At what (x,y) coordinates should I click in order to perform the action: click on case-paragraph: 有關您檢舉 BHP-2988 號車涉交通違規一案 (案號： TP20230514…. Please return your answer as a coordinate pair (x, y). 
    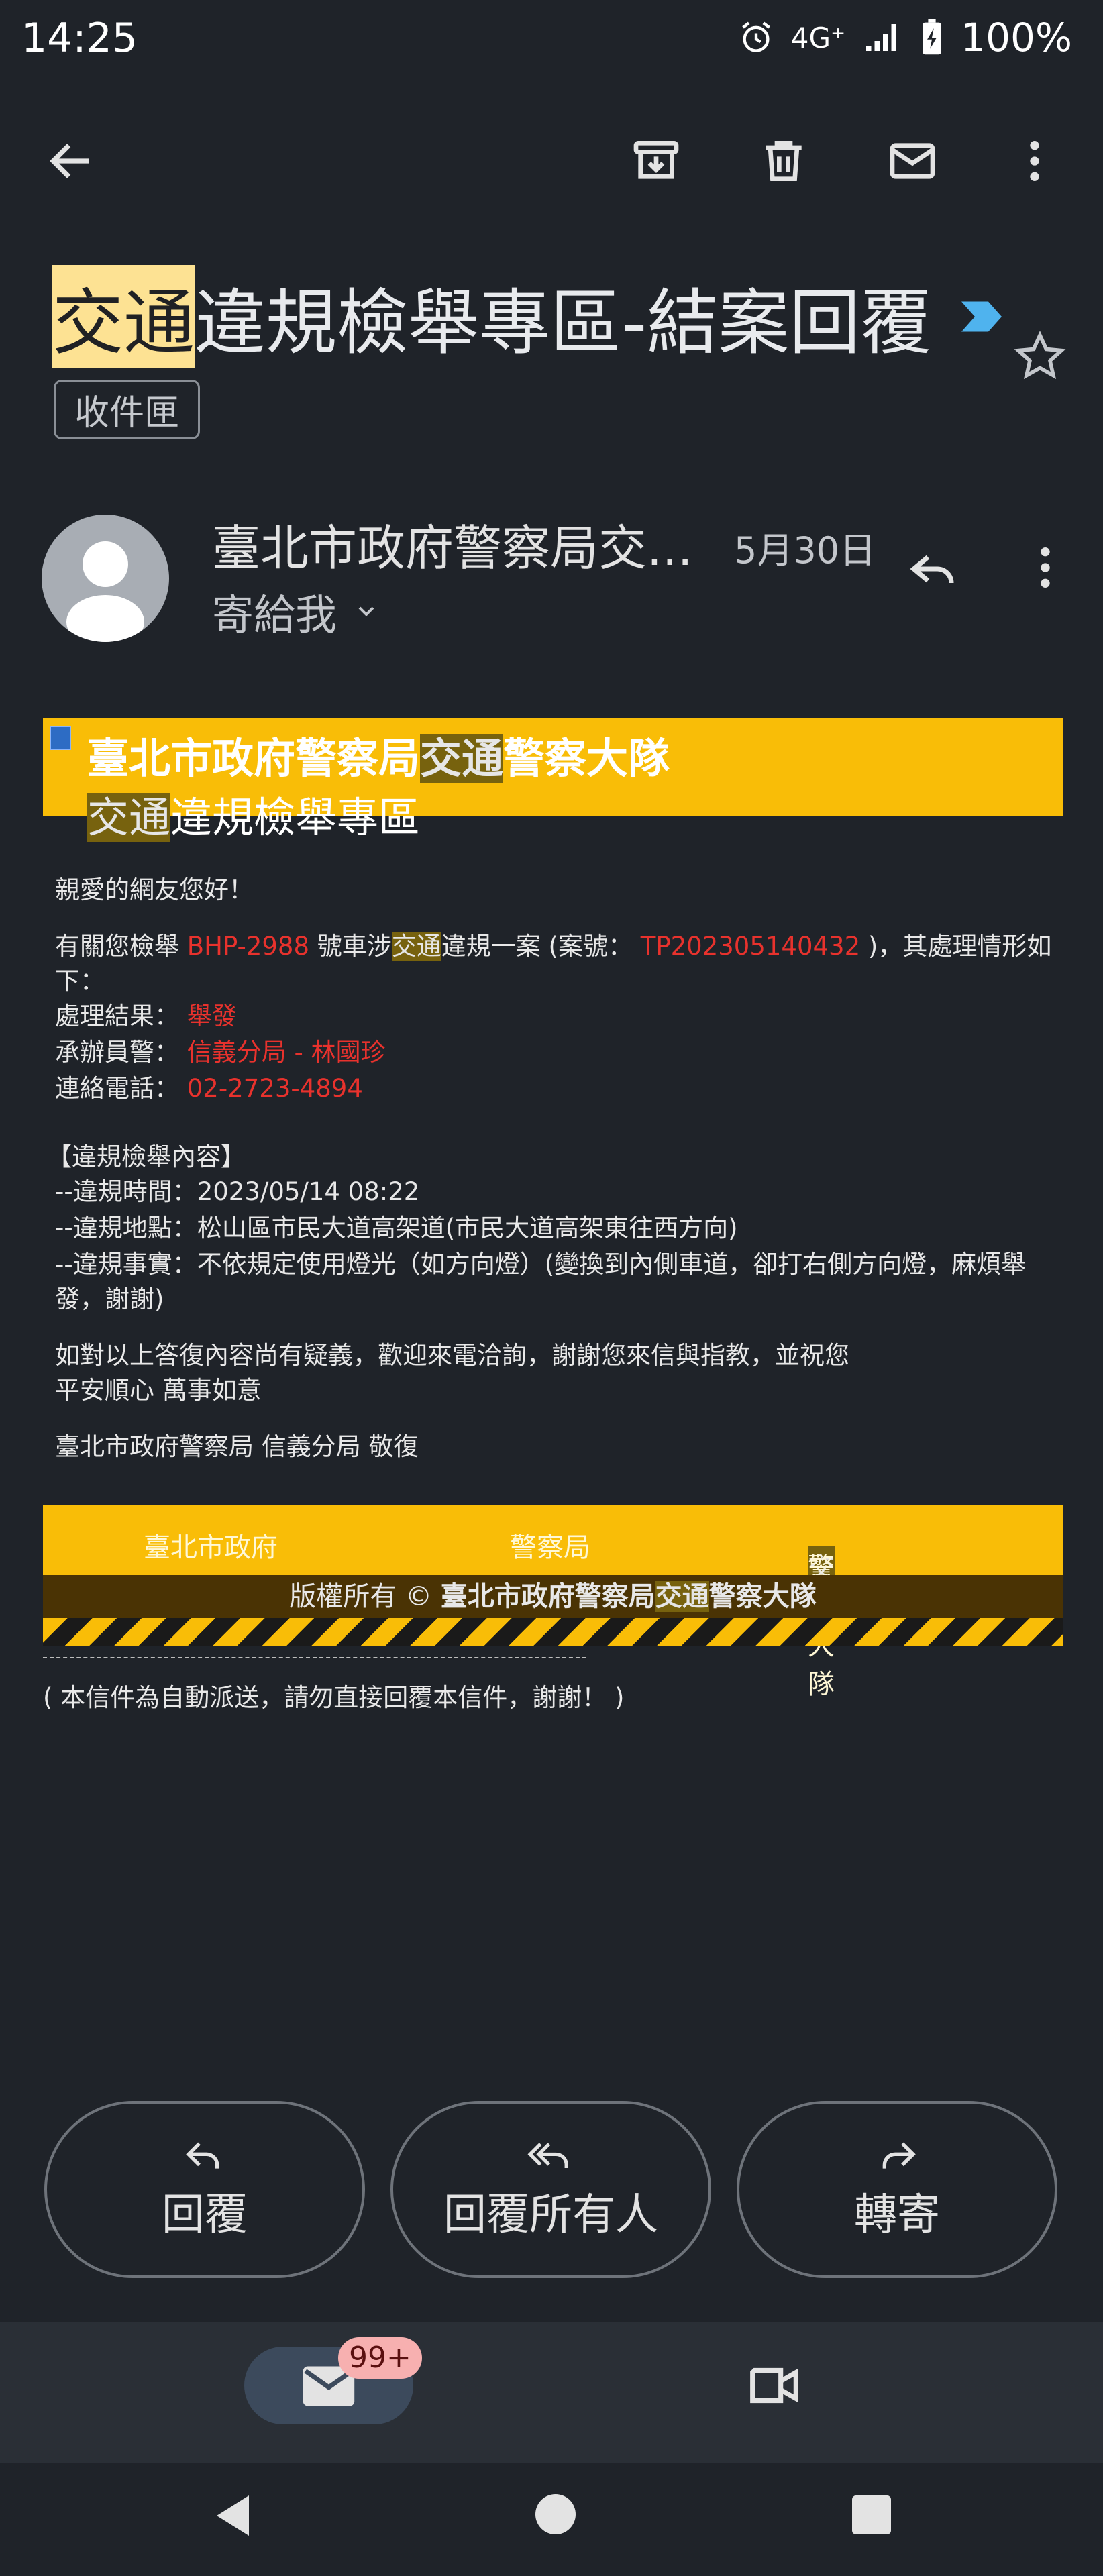
    Looking at the image, I should click on (553, 944).